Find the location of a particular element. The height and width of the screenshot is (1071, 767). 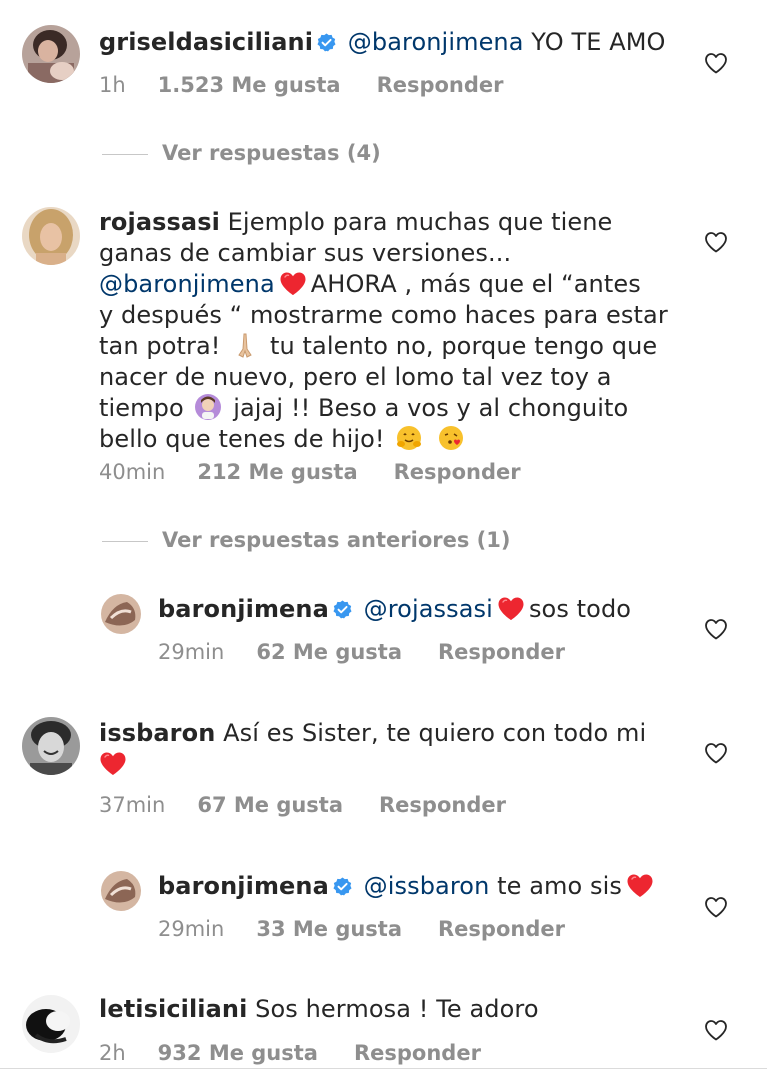

comment-time: 2h is located at coordinates (112, 1053).